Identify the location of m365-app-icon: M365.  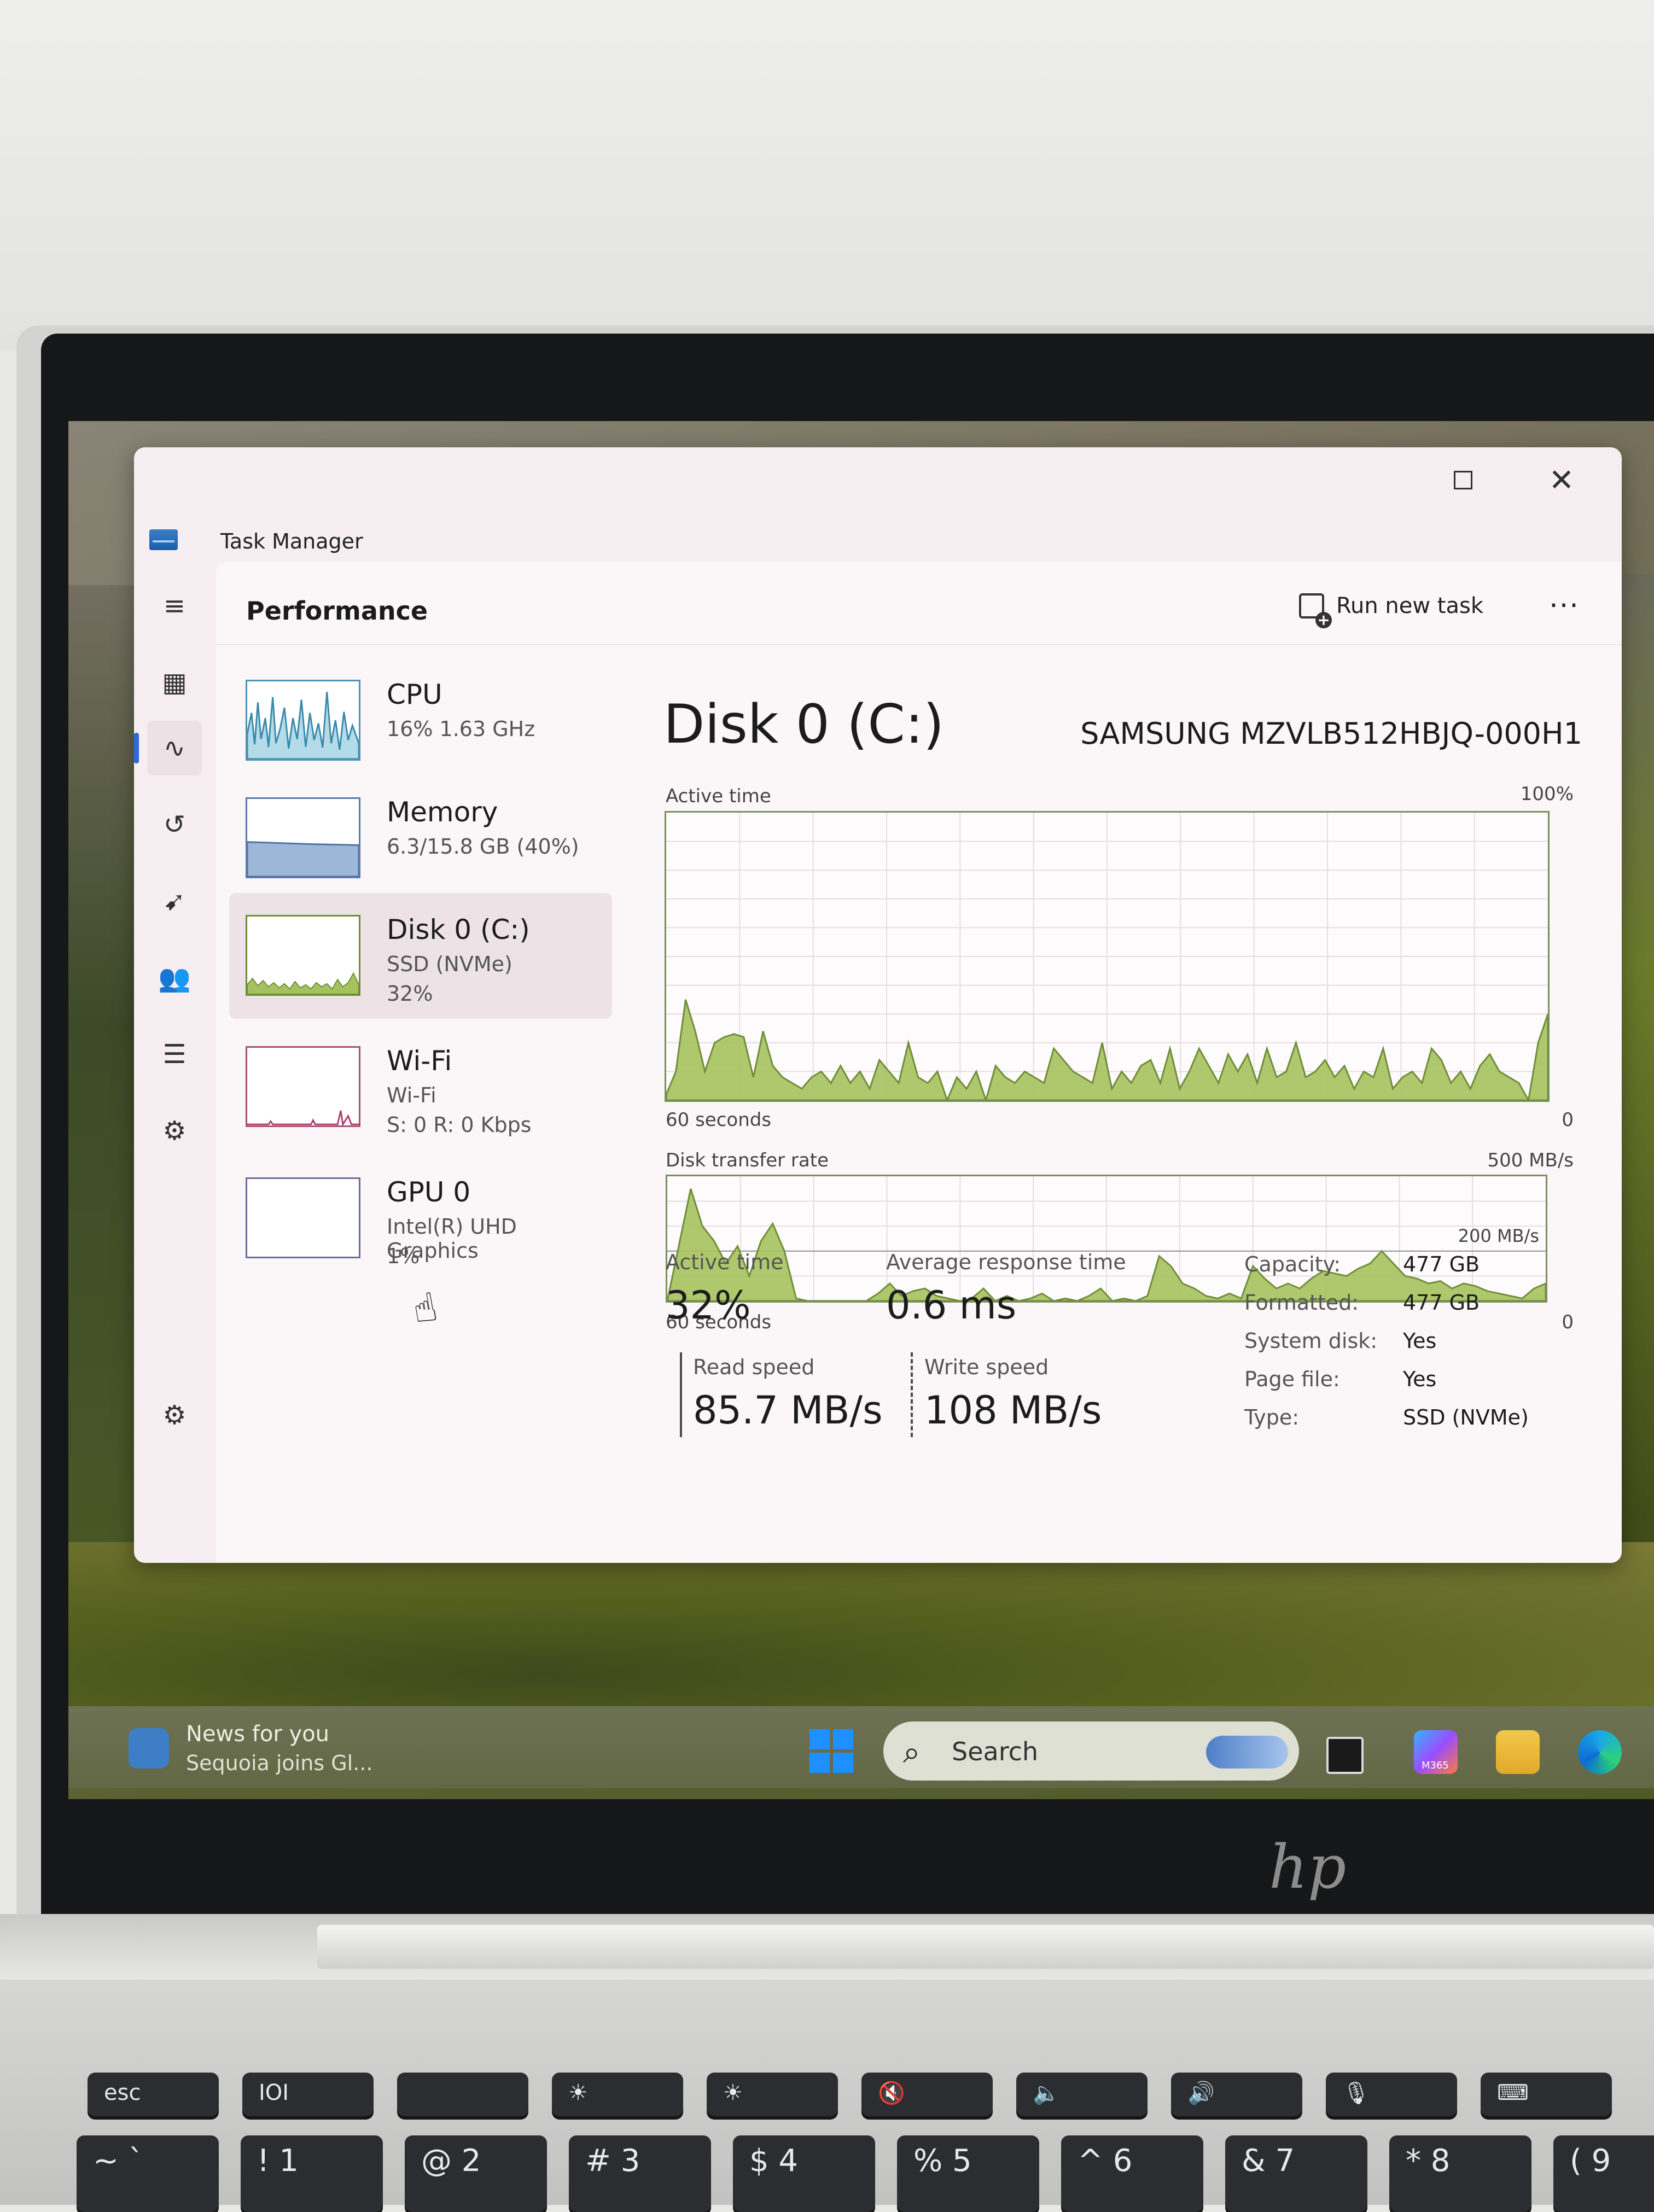
(1436, 1752).